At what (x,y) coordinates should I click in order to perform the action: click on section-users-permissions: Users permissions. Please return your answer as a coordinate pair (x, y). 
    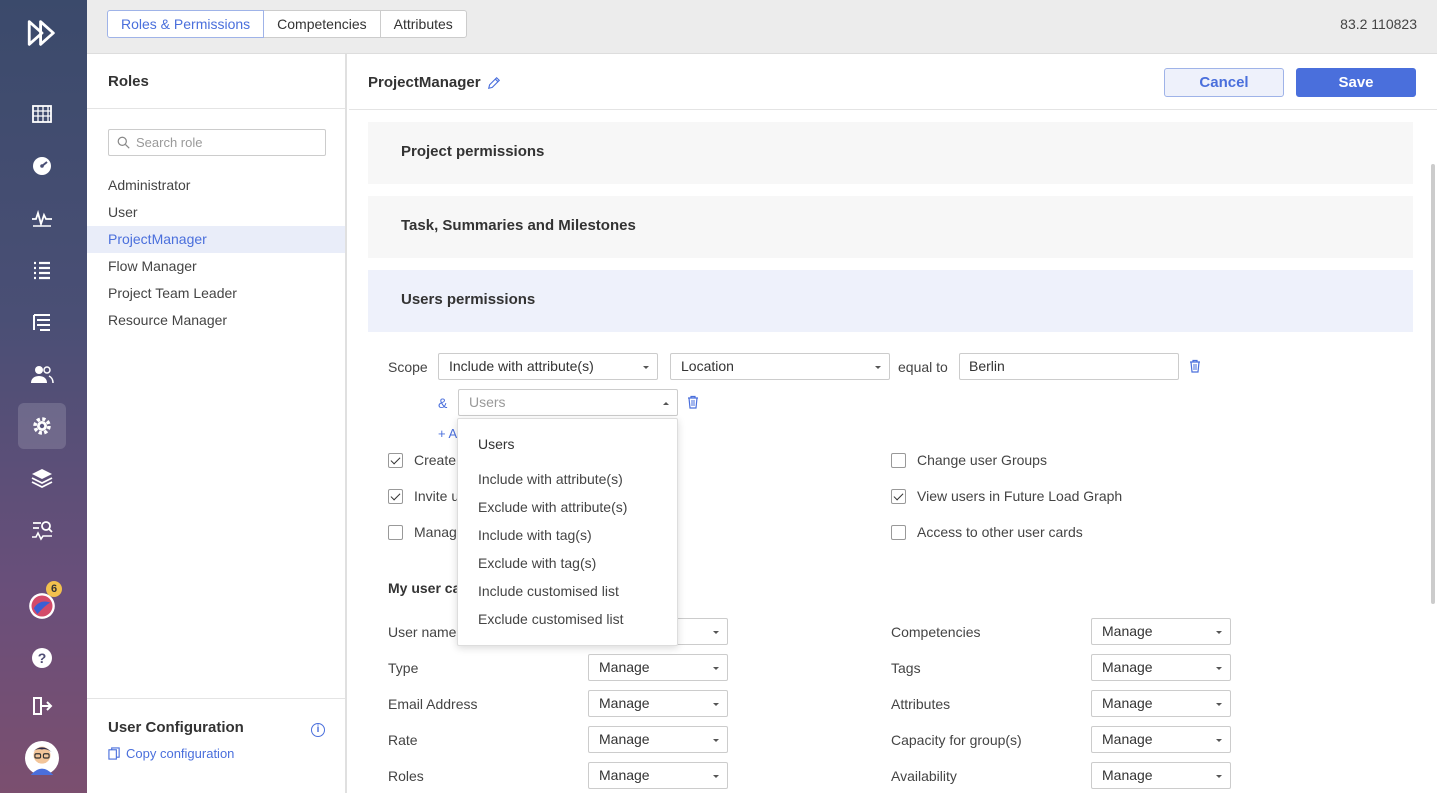
    Looking at the image, I should click on (890, 301).